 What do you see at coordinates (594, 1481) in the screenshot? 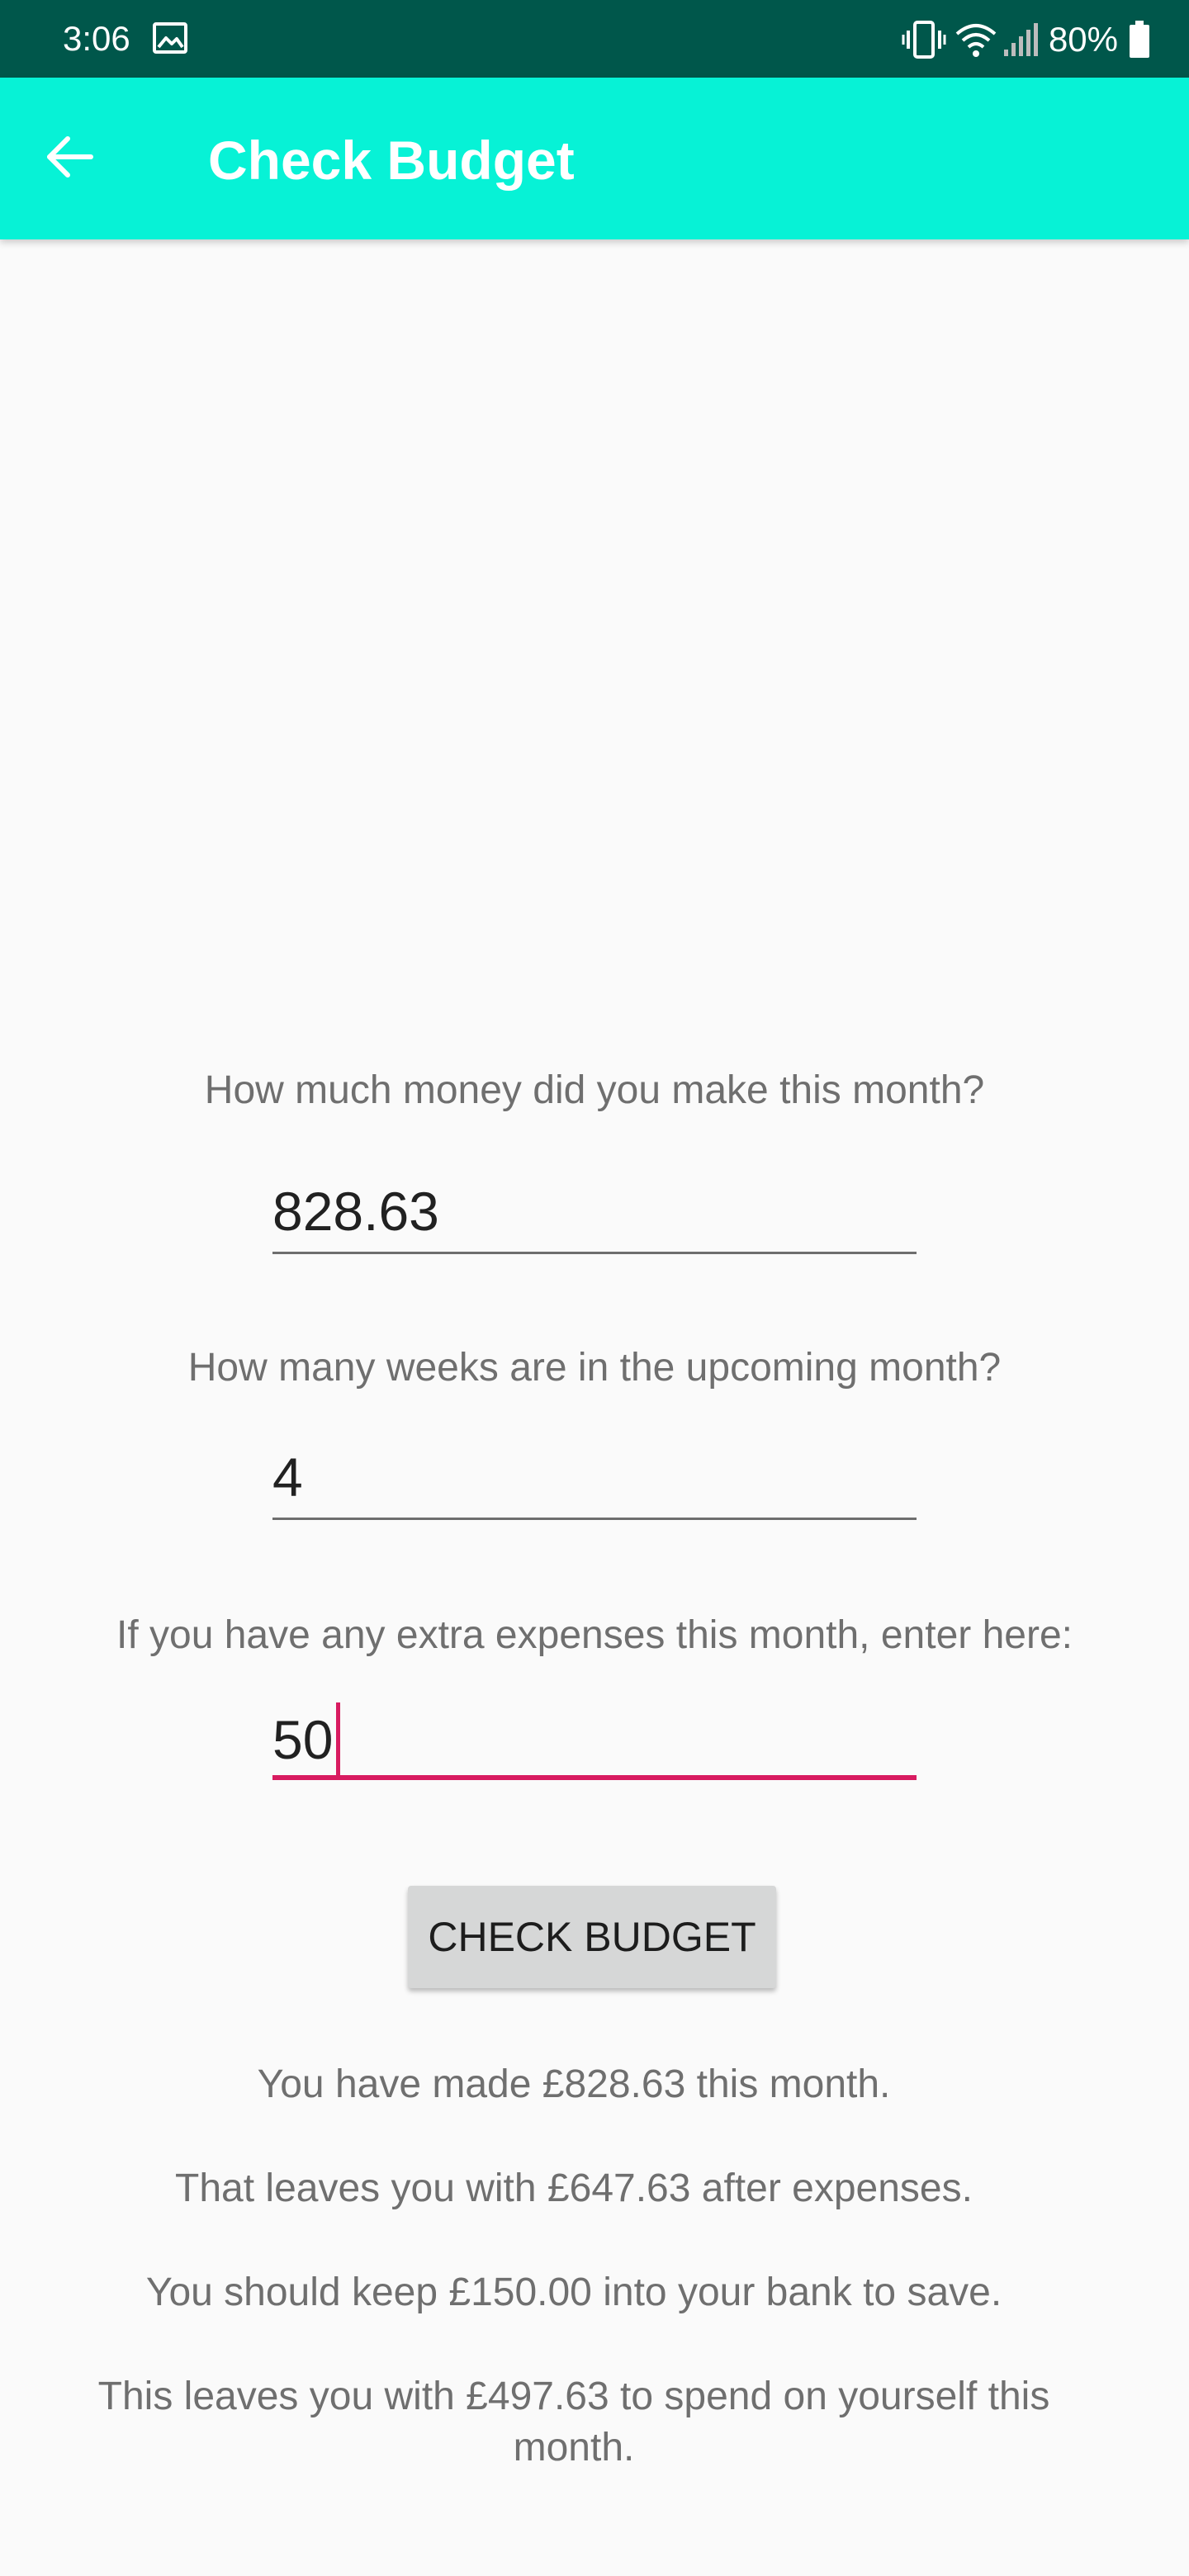
I see `weeks-field: 4` at bounding box center [594, 1481].